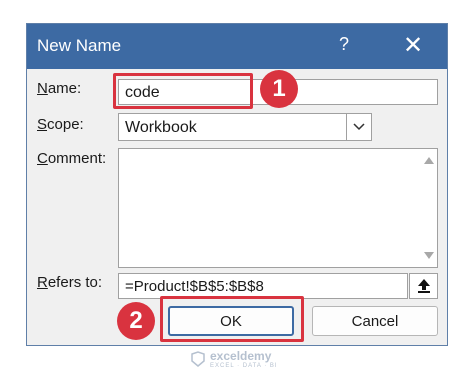 This screenshot has width=474, height=377. I want to click on dialog-title: New Name, so click(79, 45).